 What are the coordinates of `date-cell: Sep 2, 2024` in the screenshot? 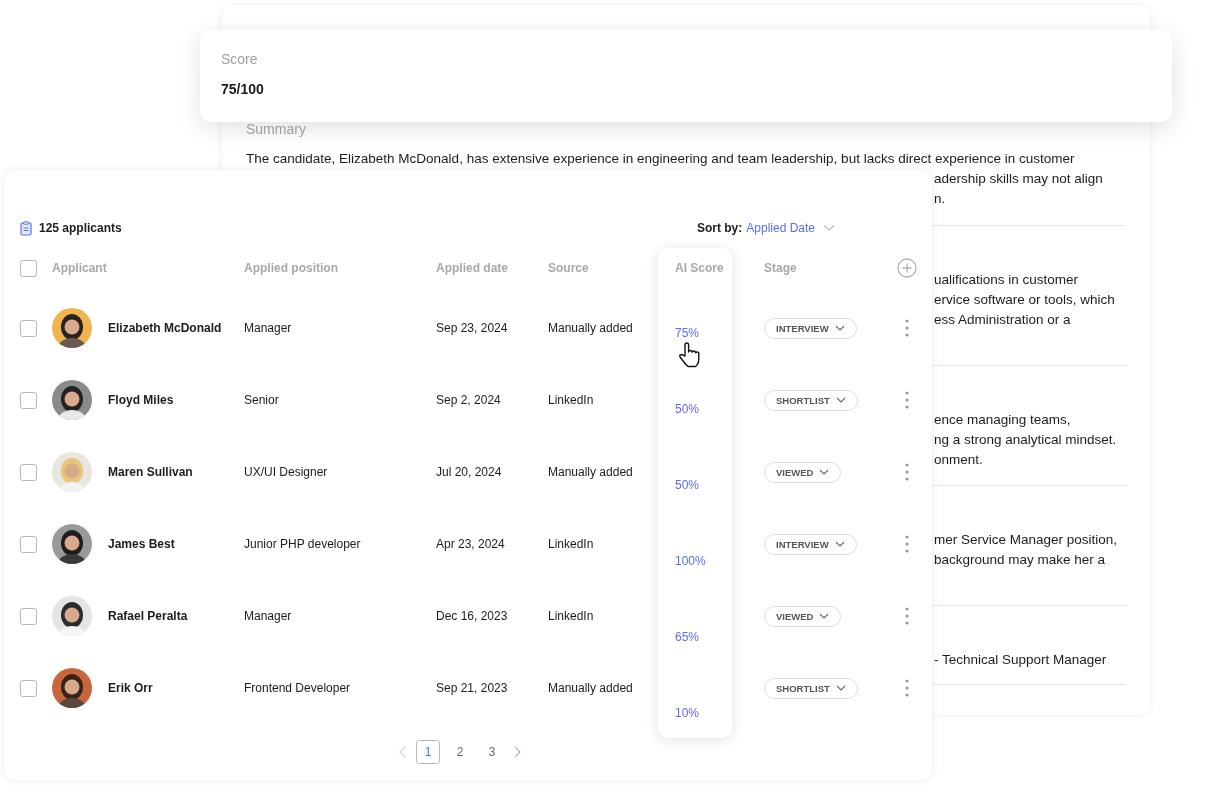 It's located at (468, 400).